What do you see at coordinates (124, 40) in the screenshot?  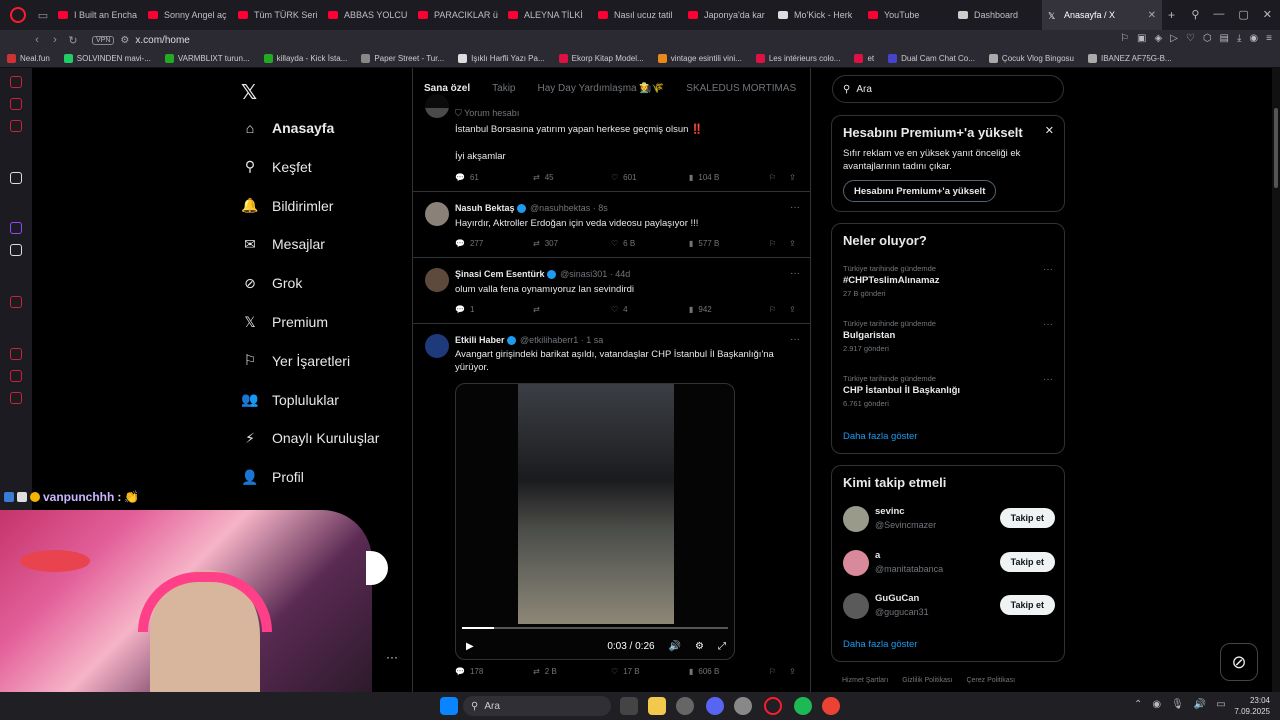 I see `site-info-icon: ⚙` at bounding box center [124, 40].